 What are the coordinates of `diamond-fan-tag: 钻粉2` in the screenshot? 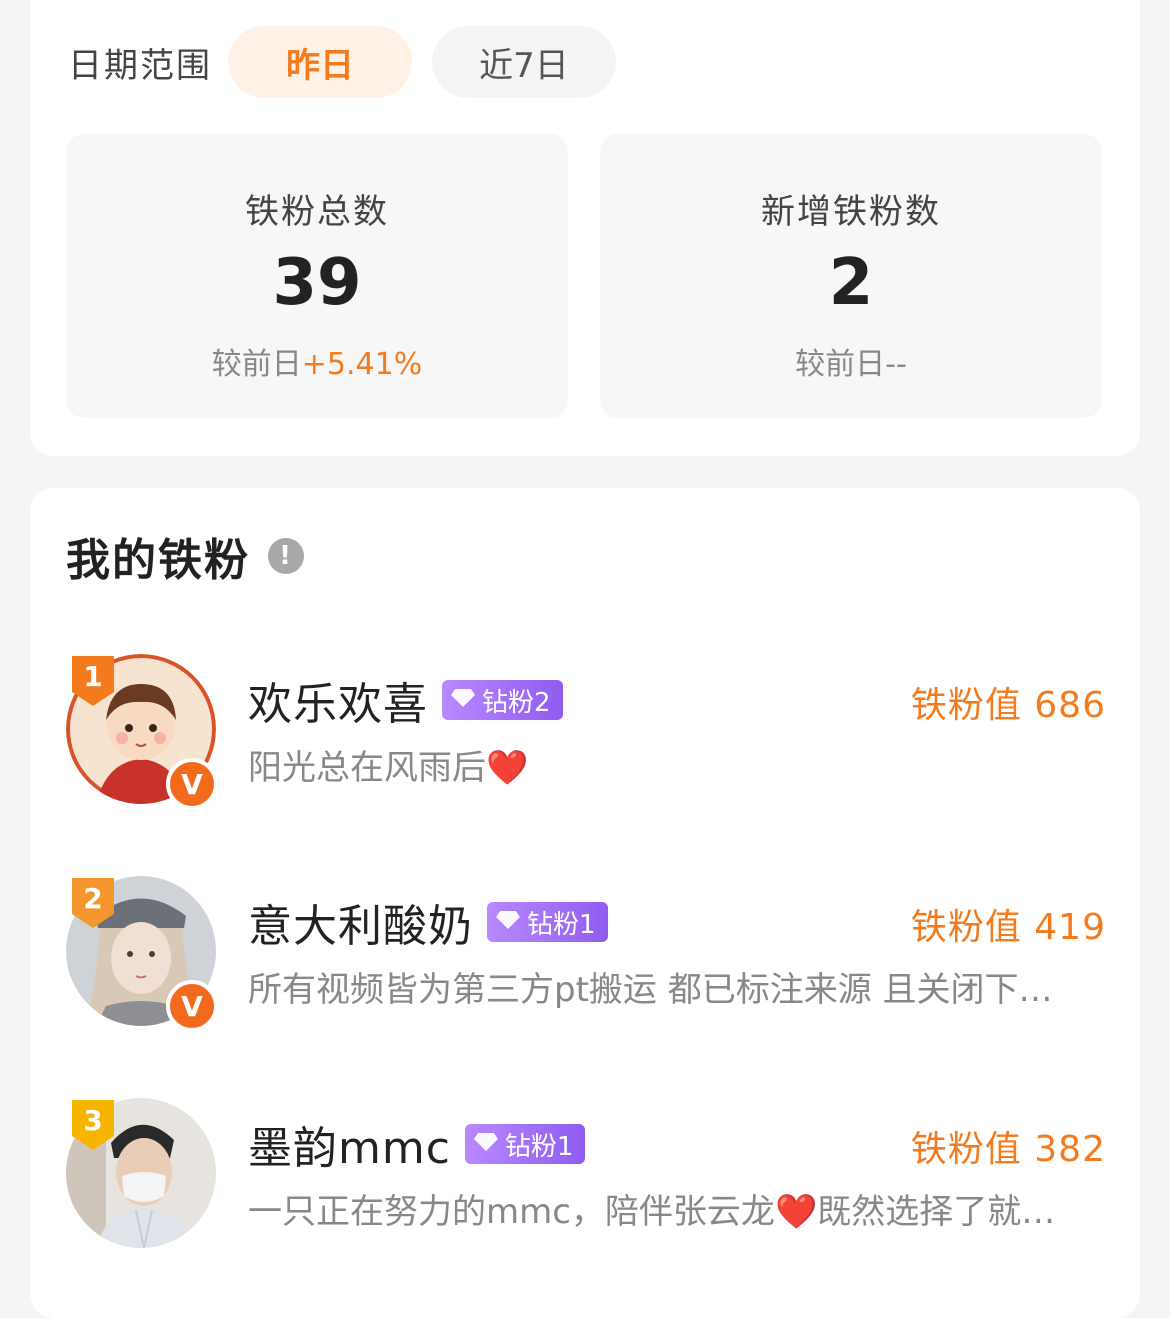 It's located at (502, 700).